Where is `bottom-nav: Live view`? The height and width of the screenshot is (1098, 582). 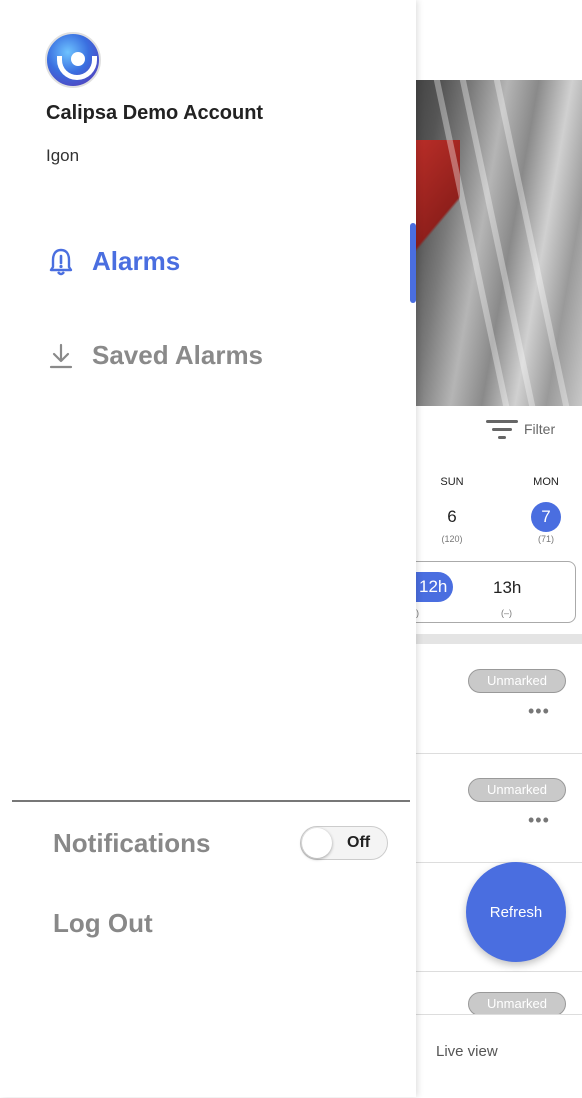
bottom-nav: Live view is located at coordinates (499, 1056).